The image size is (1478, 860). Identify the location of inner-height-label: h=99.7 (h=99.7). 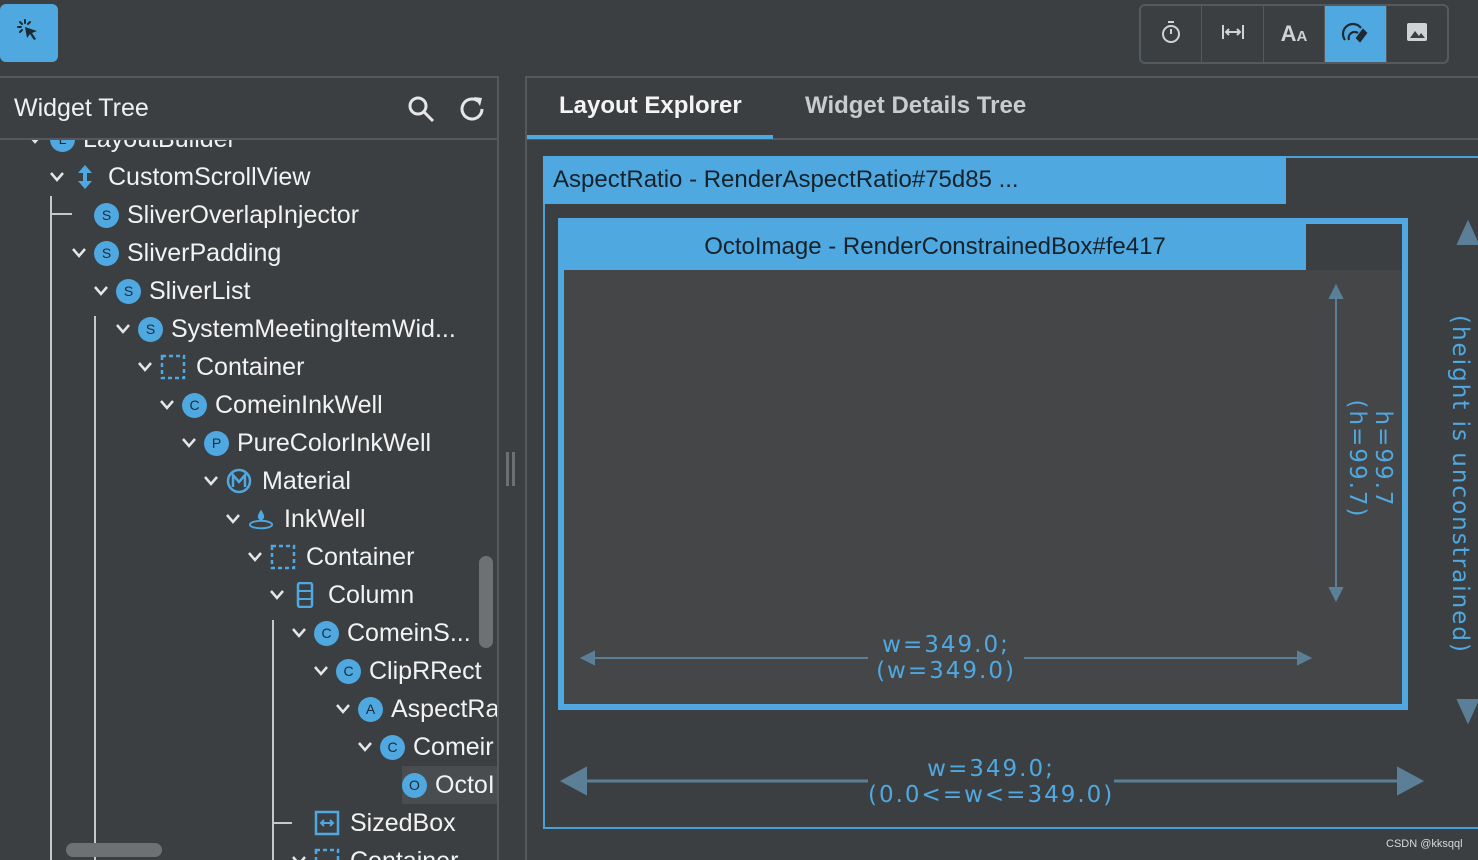
(1370, 459).